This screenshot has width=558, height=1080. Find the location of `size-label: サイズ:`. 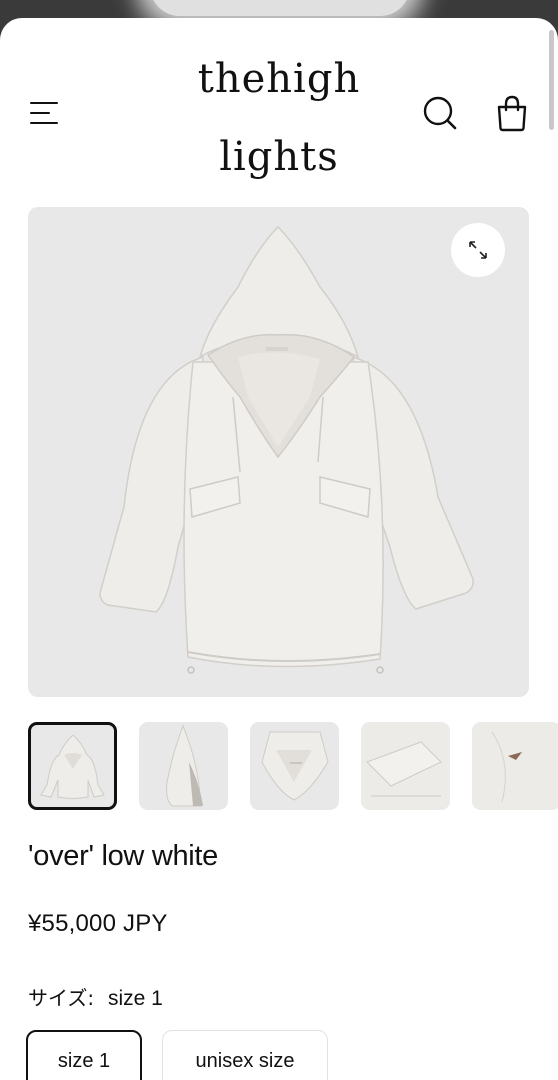

size-label: サイズ: is located at coordinates (61, 998).